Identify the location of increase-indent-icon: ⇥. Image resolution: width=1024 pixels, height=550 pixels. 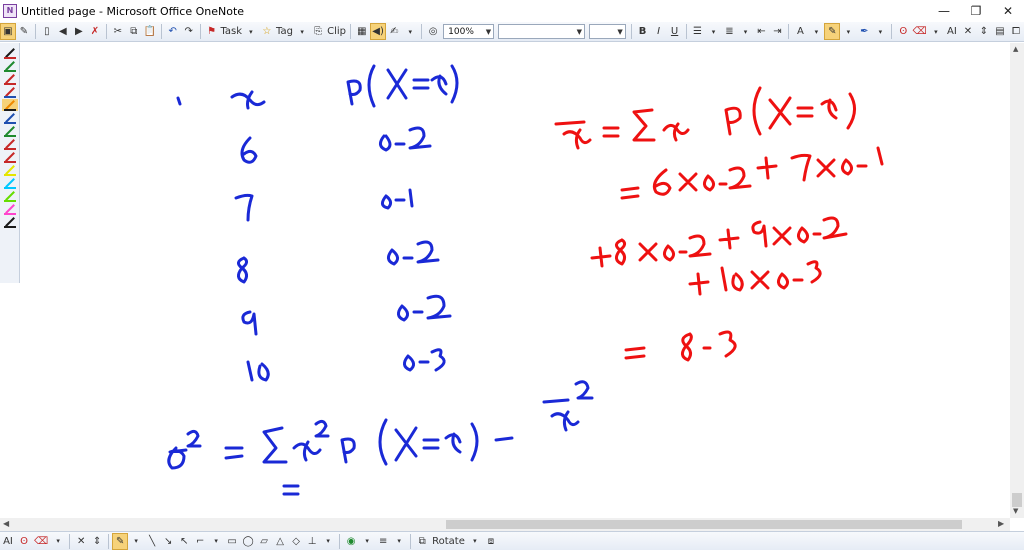
(777, 31).